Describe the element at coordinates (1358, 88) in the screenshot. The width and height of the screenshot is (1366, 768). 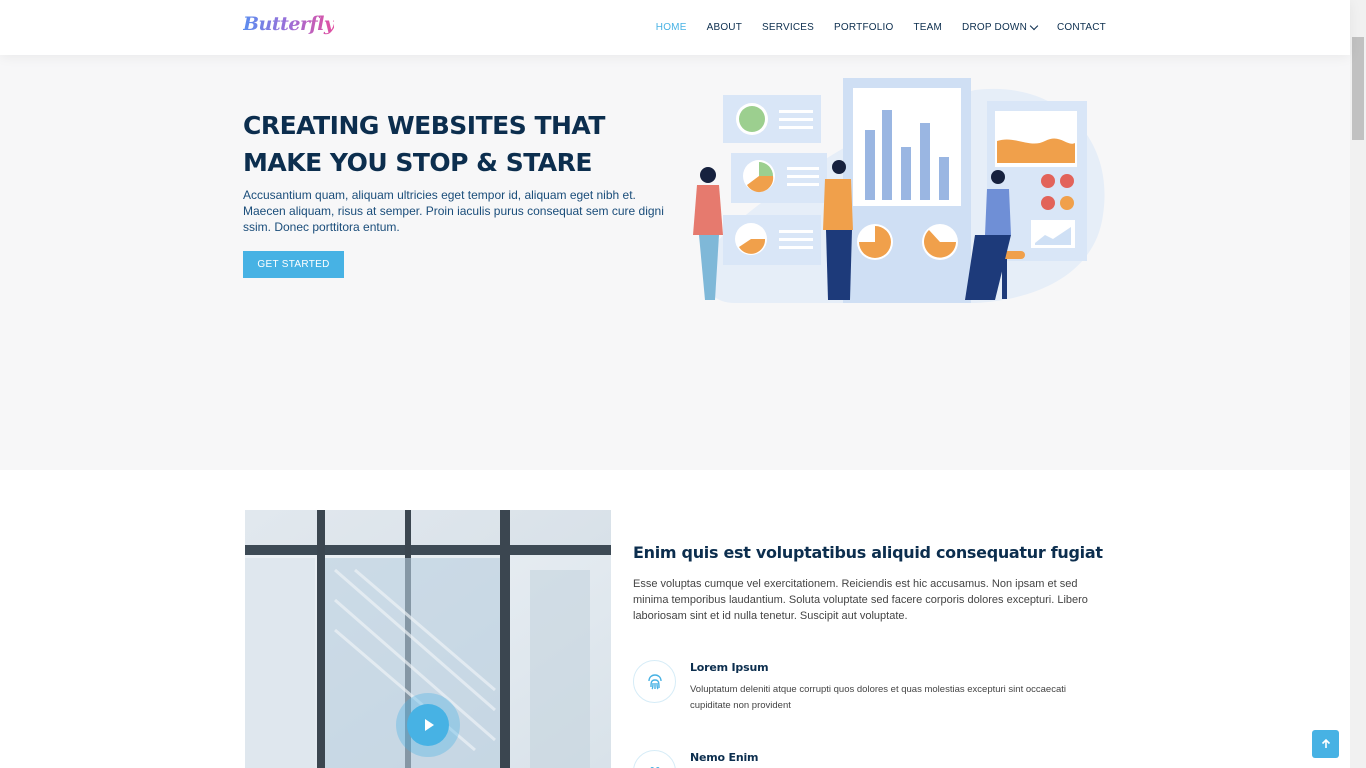
I see `scrollbar-thumb` at that location.